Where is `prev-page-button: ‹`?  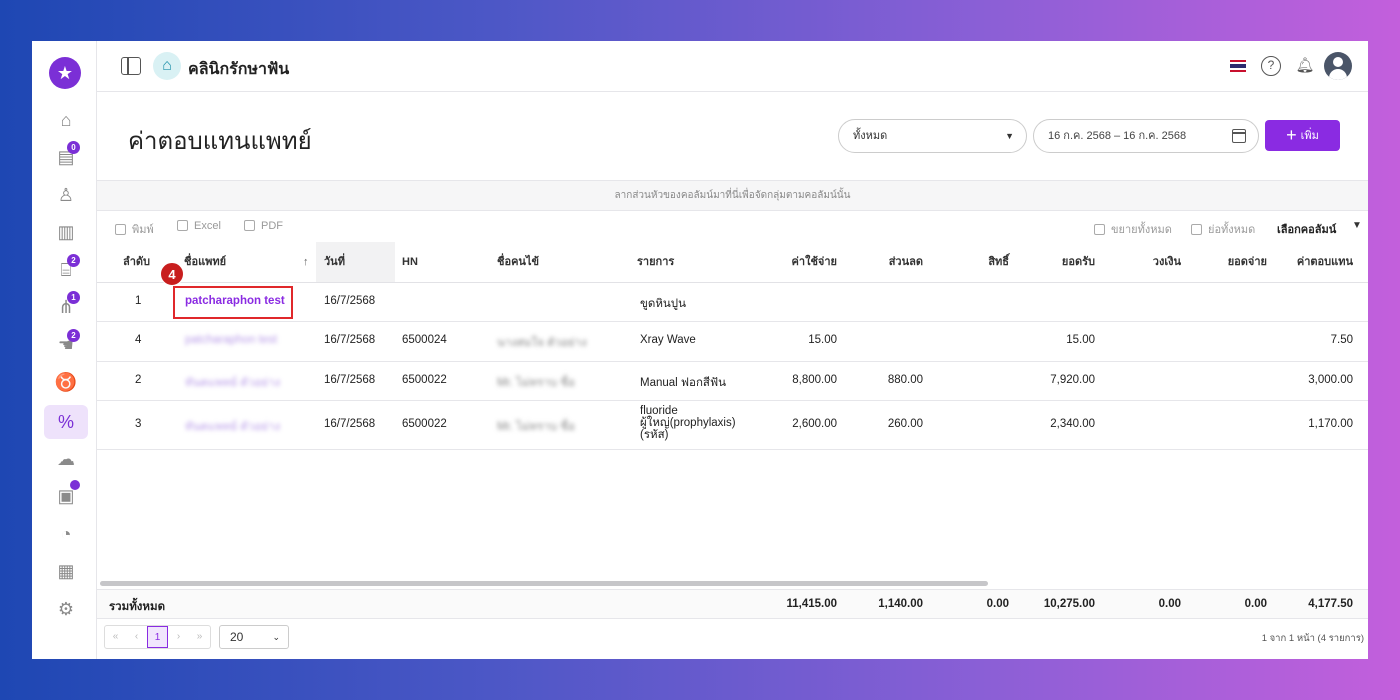
prev-page-button: ‹ is located at coordinates (136, 637).